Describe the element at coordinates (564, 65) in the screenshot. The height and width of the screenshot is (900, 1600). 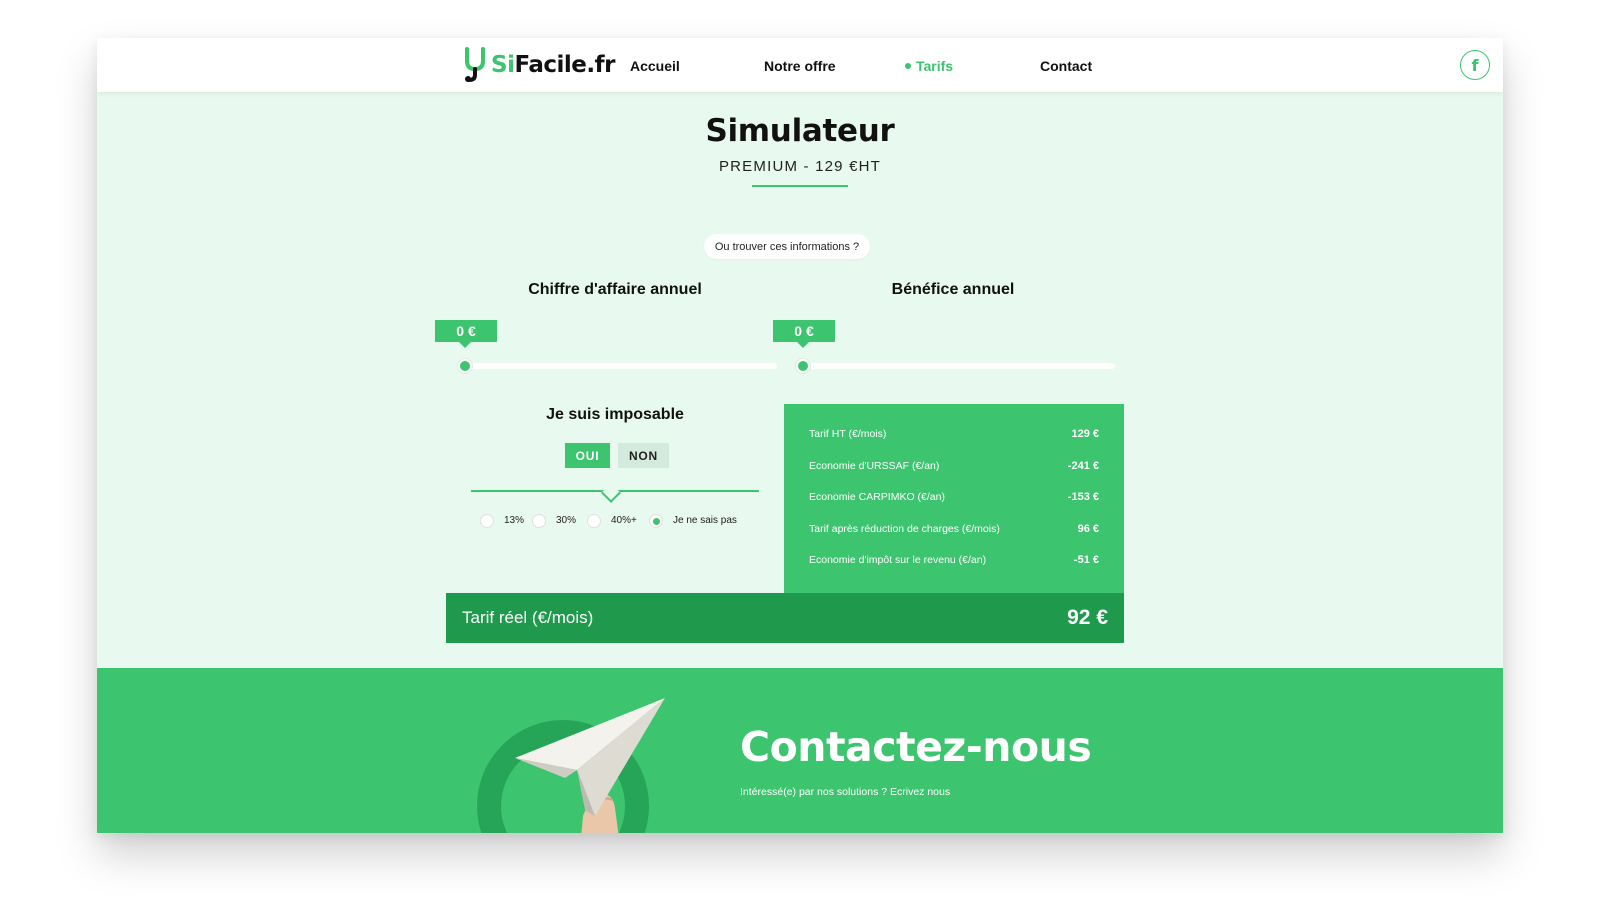
I see `logo-text-rest: Facile.fr` at that location.